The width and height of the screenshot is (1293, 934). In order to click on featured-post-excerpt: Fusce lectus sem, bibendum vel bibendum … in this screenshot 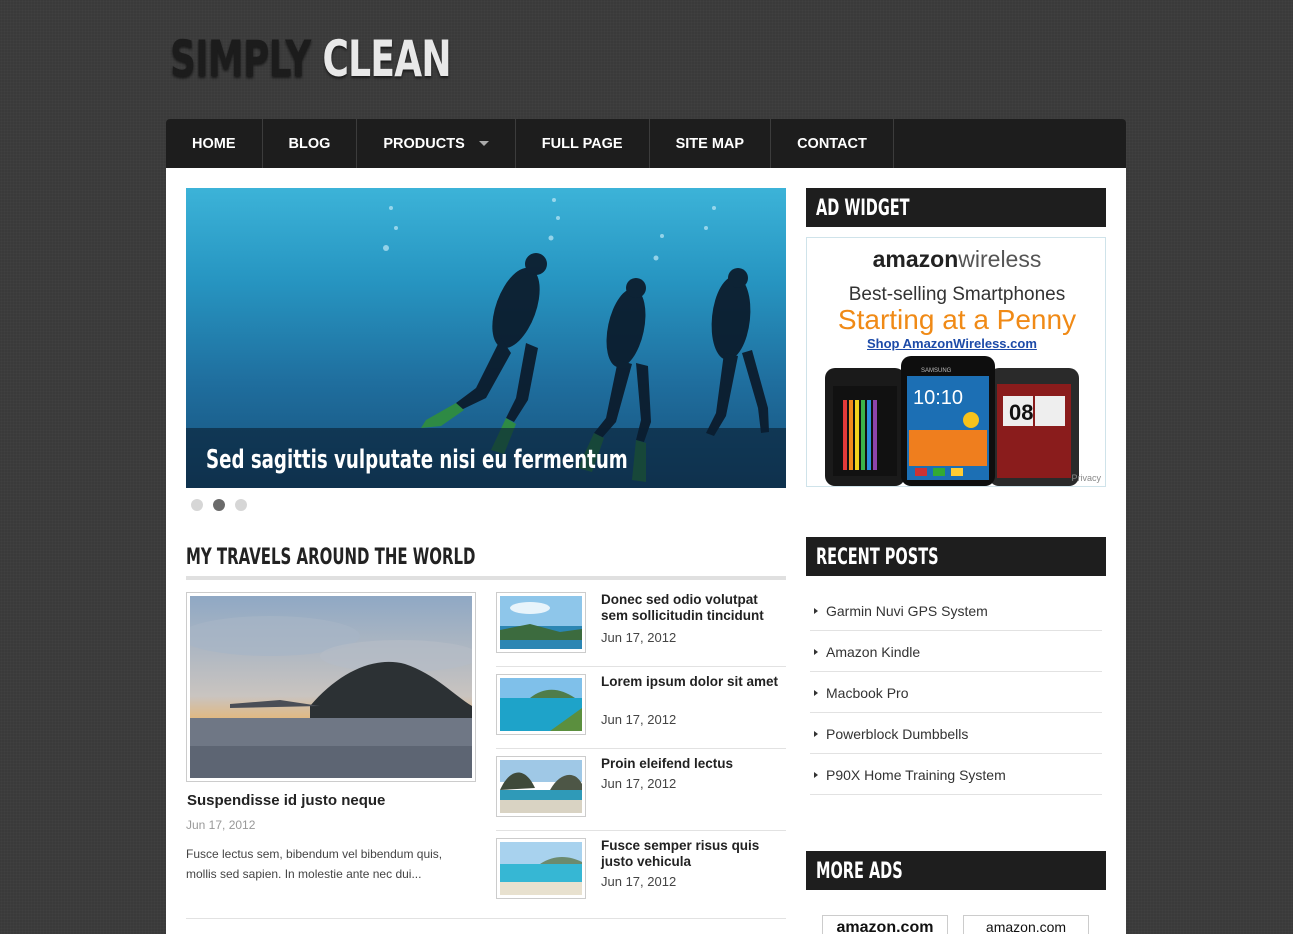, I will do `click(314, 864)`.